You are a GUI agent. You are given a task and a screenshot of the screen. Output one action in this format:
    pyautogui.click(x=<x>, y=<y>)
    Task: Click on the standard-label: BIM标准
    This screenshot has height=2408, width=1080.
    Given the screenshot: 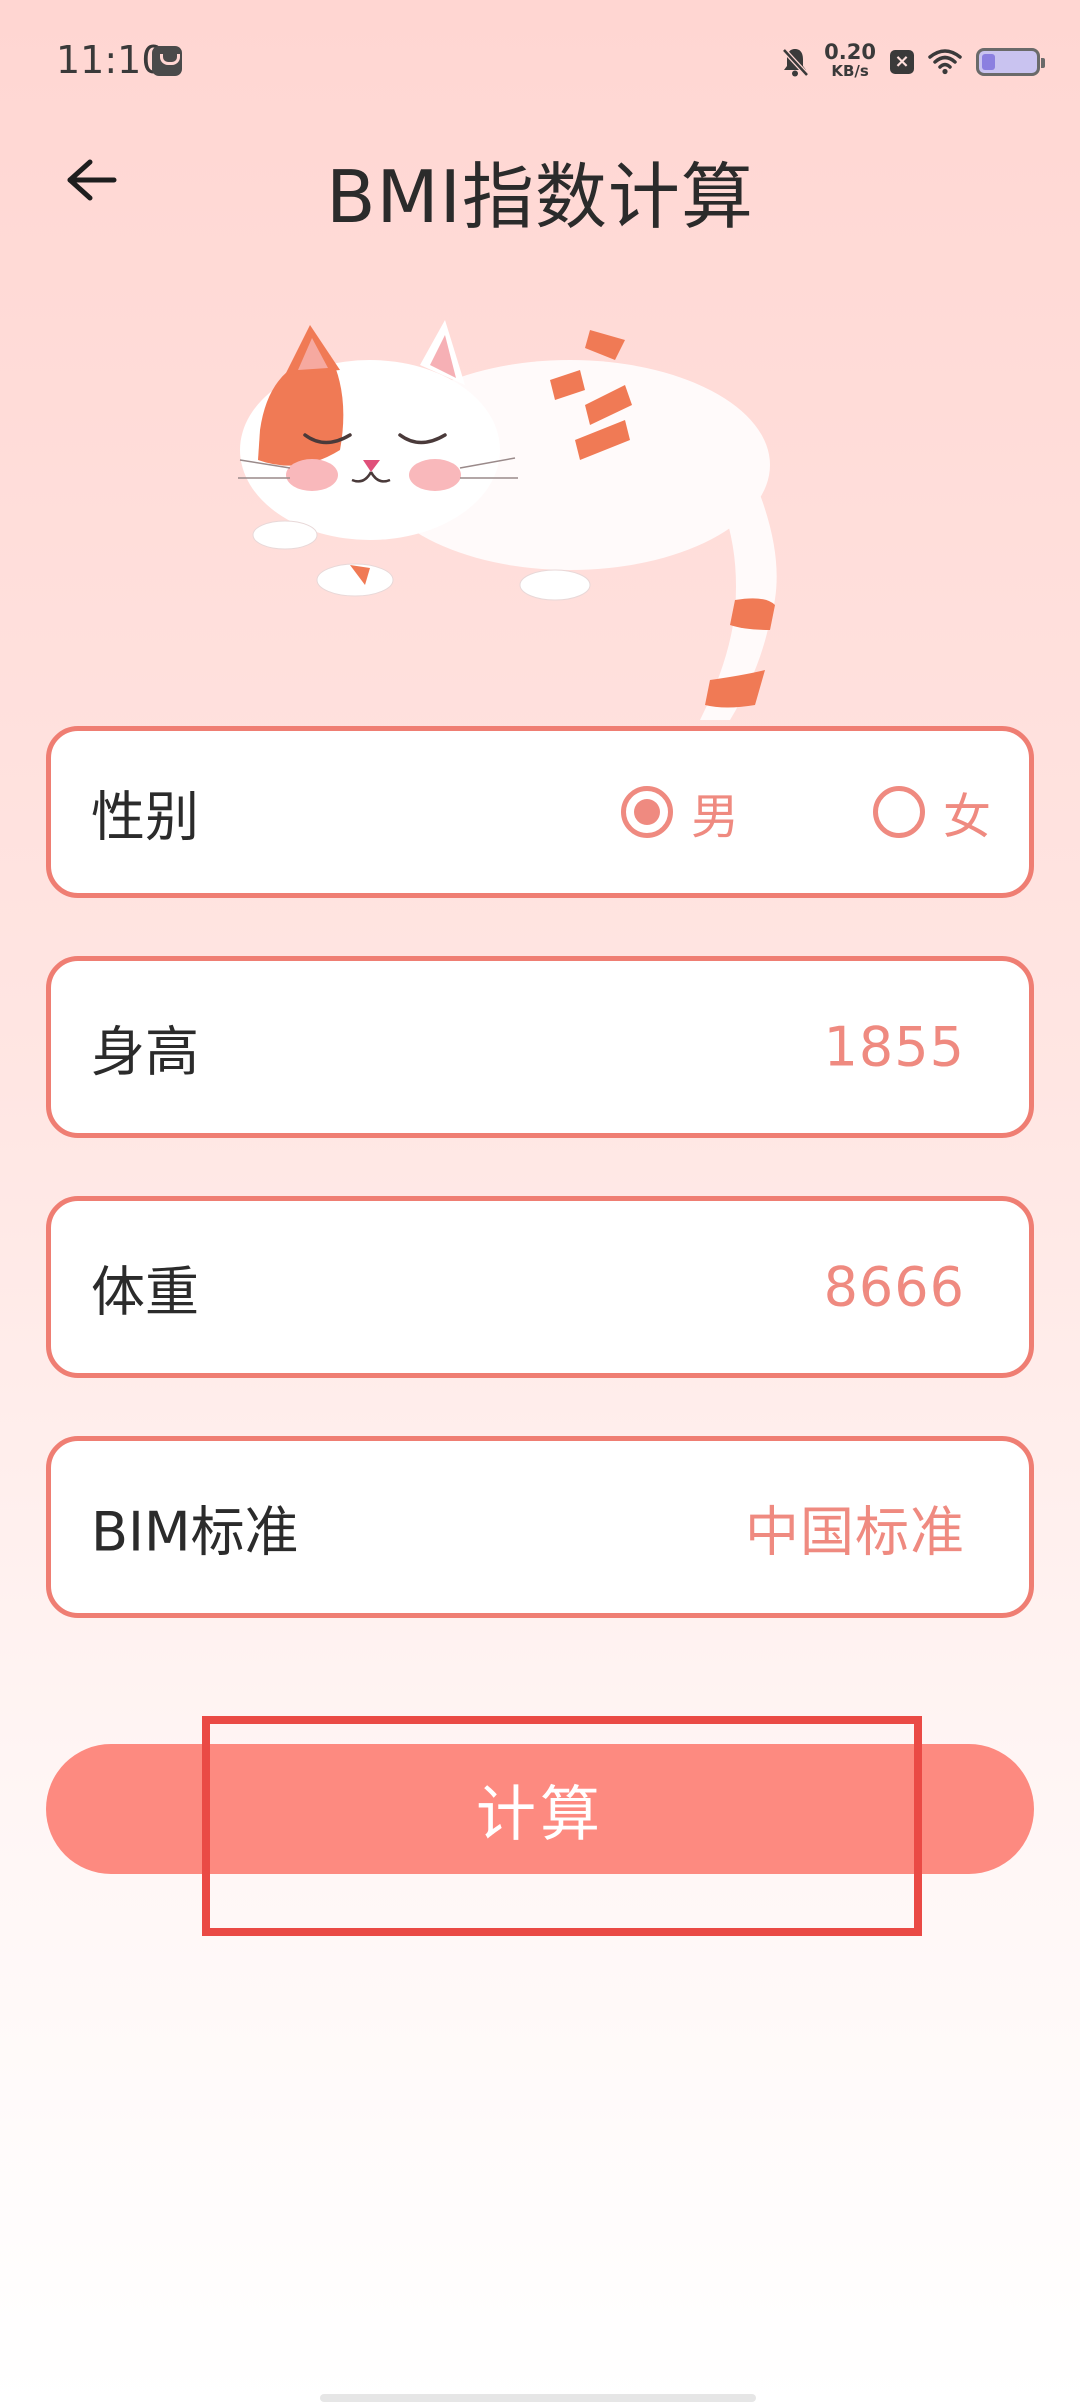 What is the action you would take?
    pyautogui.click(x=195, y=1532)
    